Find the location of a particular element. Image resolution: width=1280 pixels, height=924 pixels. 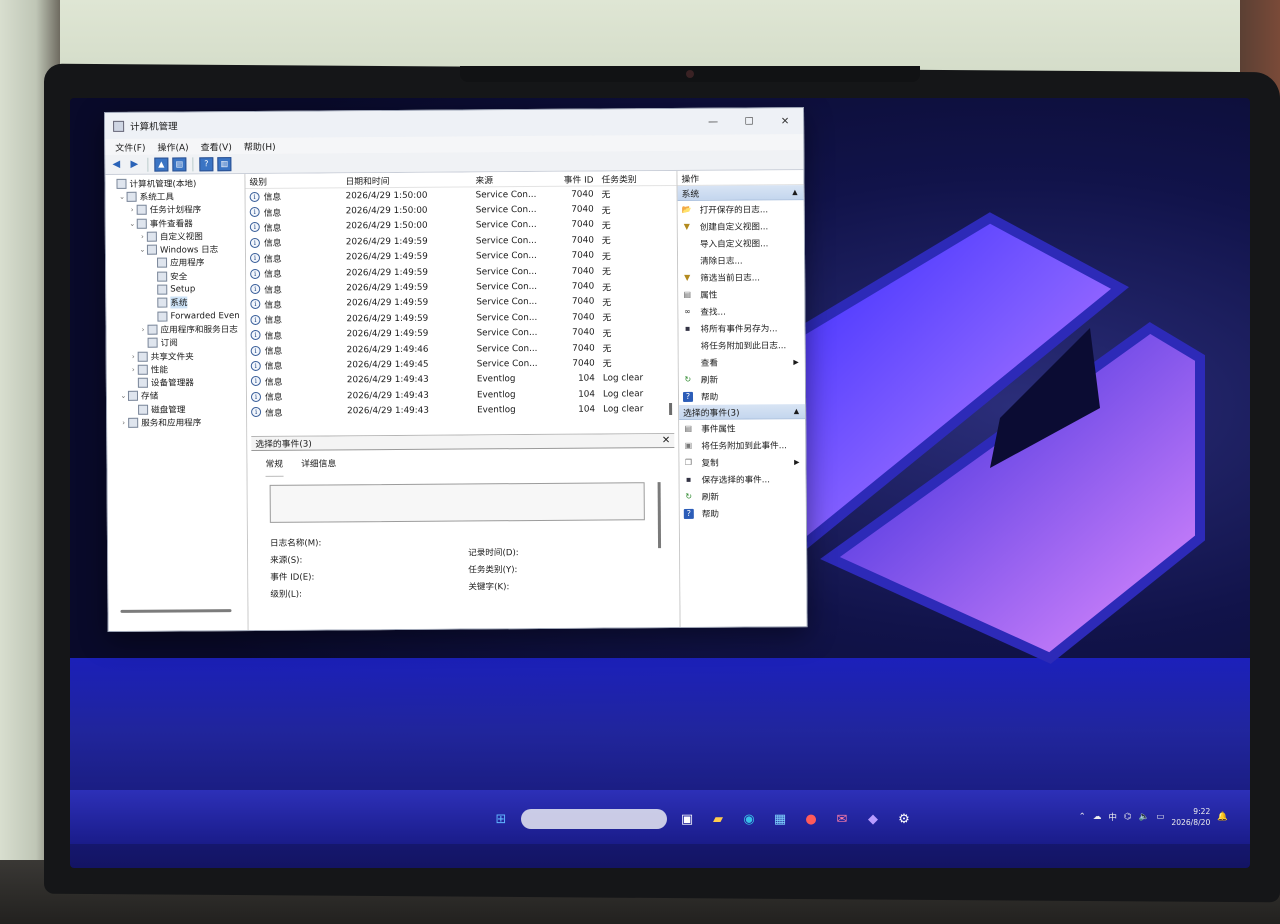

up-folder-icon: ▲ is located at coordinates (161, 164).